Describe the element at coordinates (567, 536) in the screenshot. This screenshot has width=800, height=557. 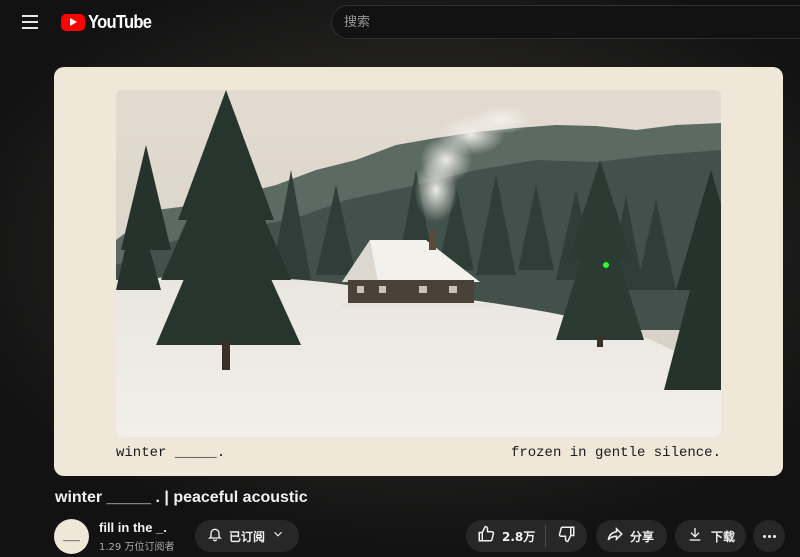
I see `thumb-down-icon` at that location.